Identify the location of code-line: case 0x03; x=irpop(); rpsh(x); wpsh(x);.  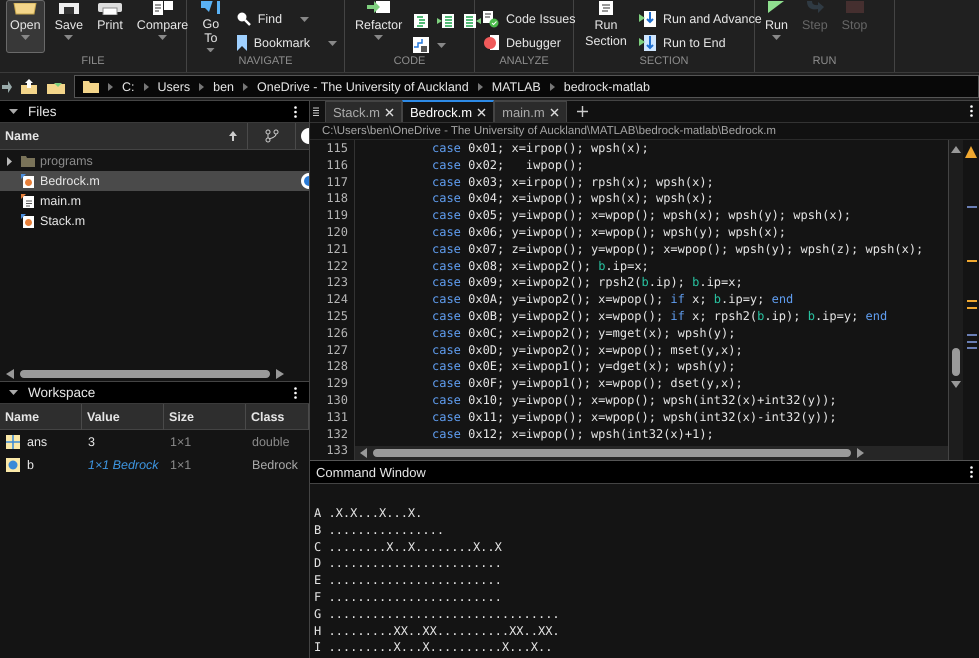
(573, 181).